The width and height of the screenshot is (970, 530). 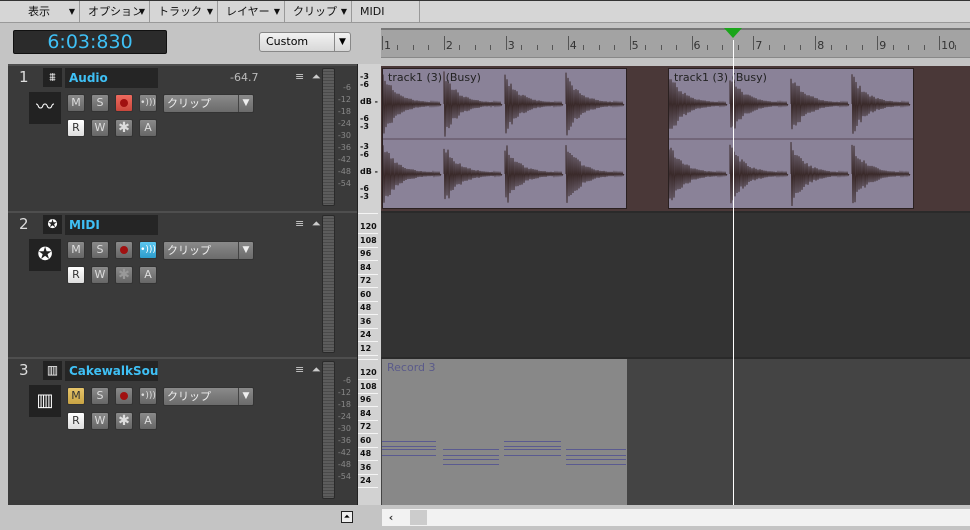 I want to click on collapse-icon: ⏶, so click(x=347, y=517).